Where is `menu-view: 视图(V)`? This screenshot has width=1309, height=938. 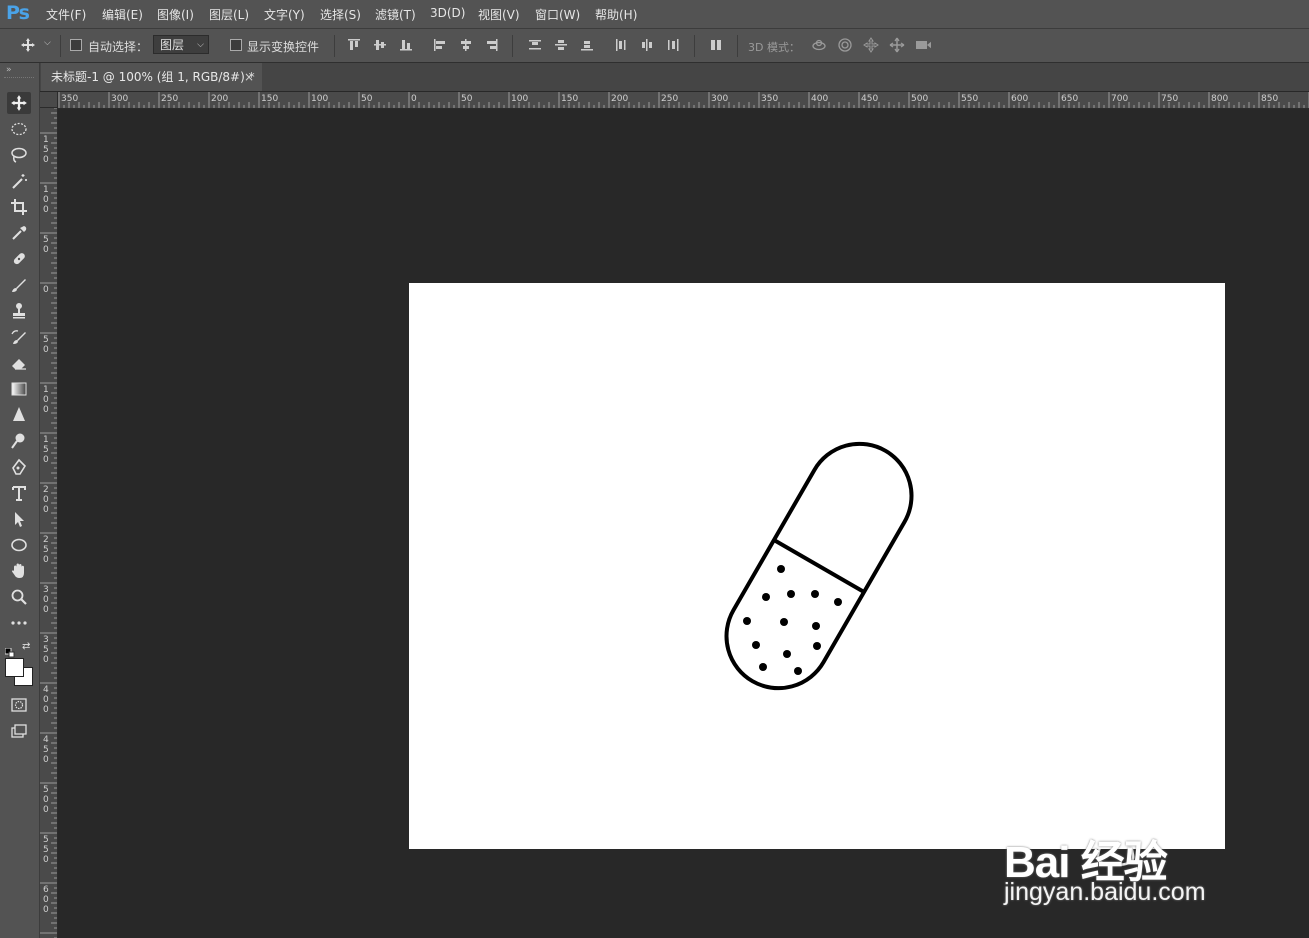 menu-view: 视图(V) is located at coordinates (499, 14).